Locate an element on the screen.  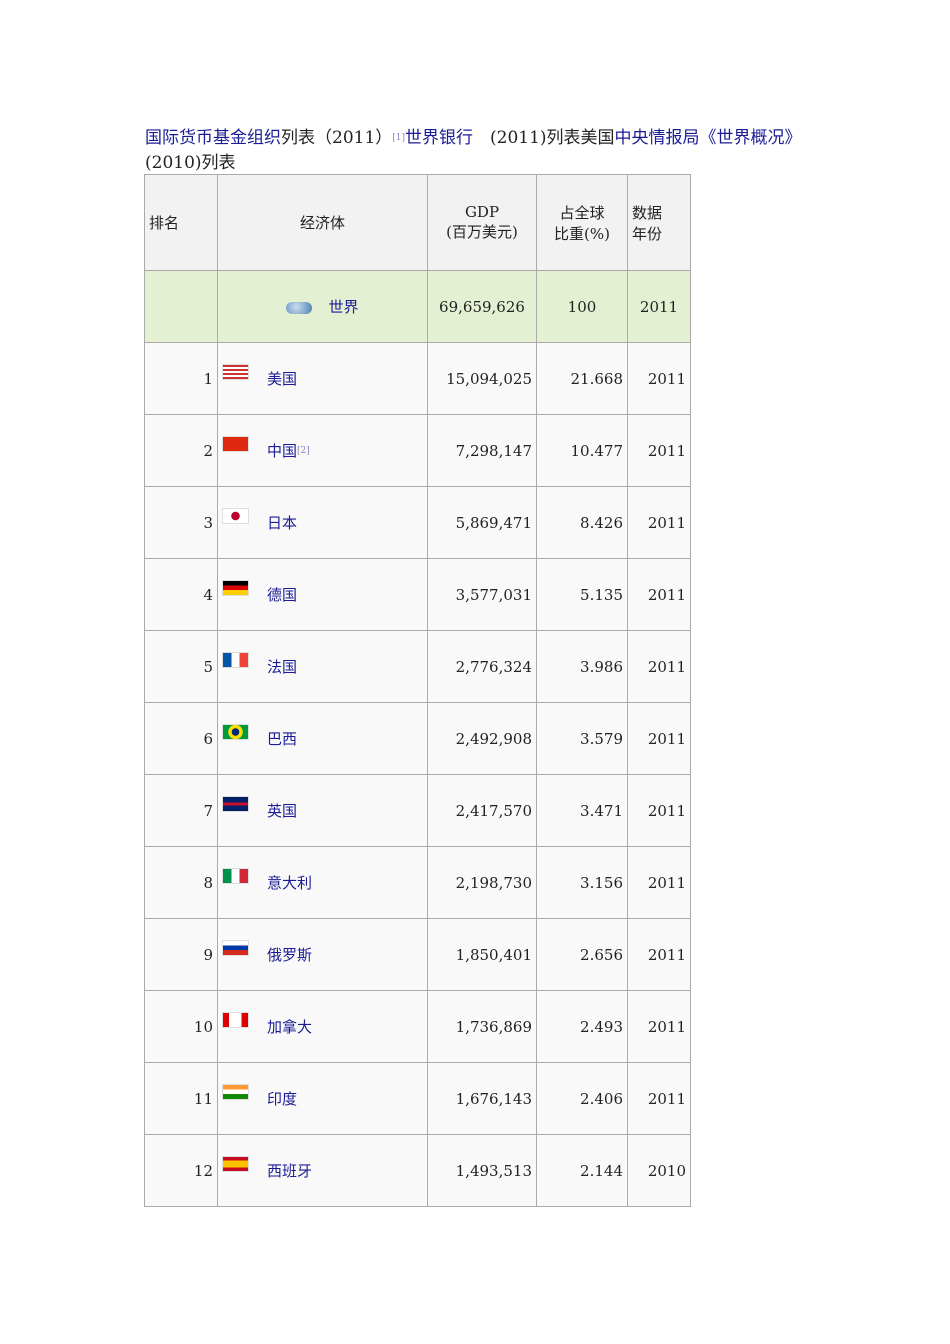
world-row: 世界 69,659,626 100 2011 is located at coordinates (417, 306).